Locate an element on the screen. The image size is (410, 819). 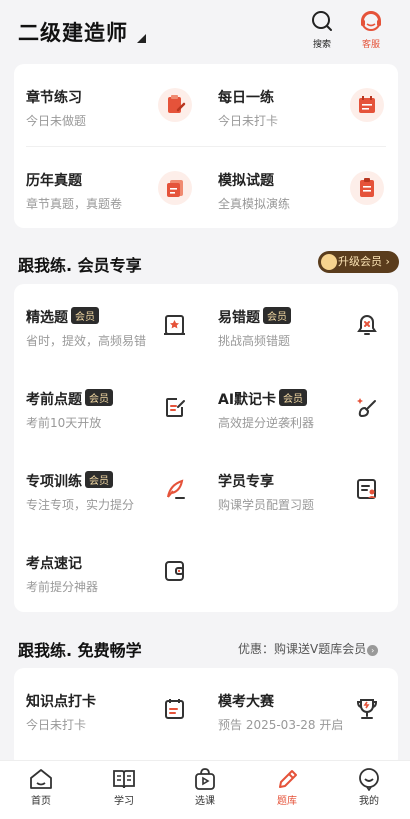
tab-label: 题库 is located at coordinates (287, 801).